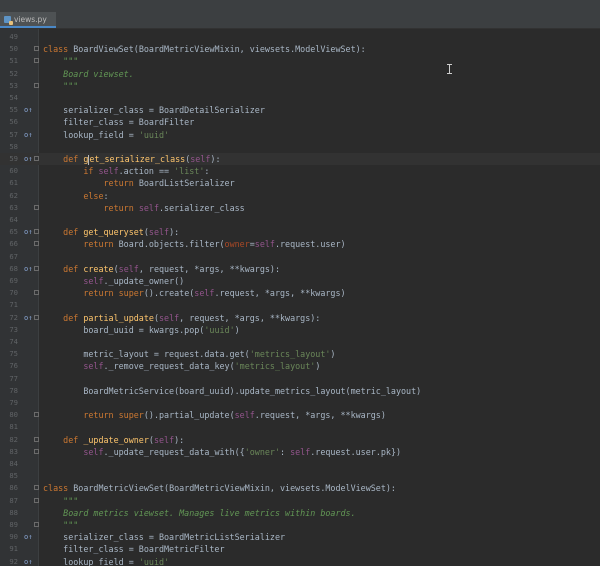  What do you see at coordinates (28, 20) in the screenshot?
I see `tab-views-py: views.py` at bounding box center [28, 20].